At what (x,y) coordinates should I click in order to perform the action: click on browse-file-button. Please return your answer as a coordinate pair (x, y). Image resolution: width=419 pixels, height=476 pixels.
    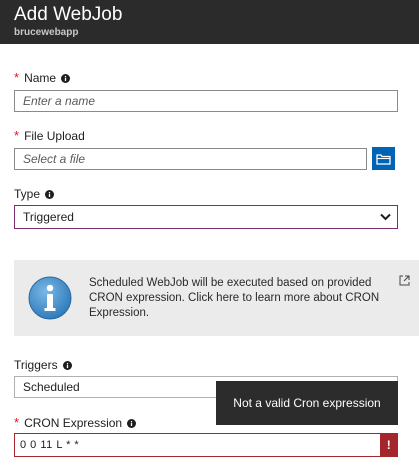
    Looking at the image, I should click on (383, 158).